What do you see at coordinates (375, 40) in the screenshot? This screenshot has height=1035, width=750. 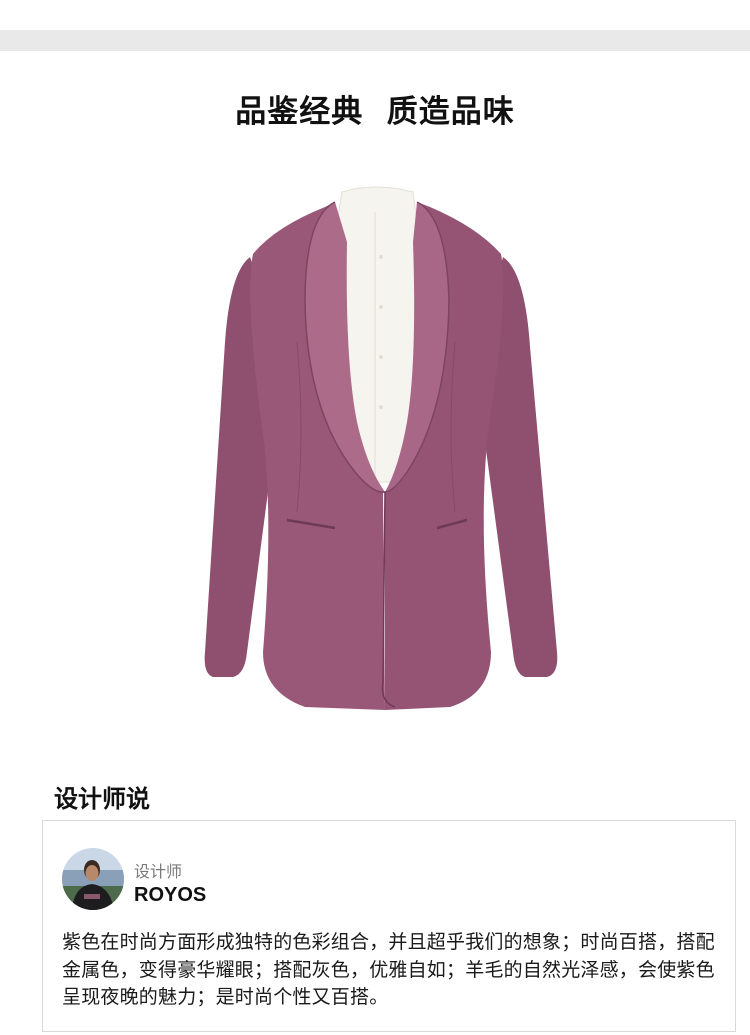 I see `top-divider-bar` at bounding box center [375, 40].